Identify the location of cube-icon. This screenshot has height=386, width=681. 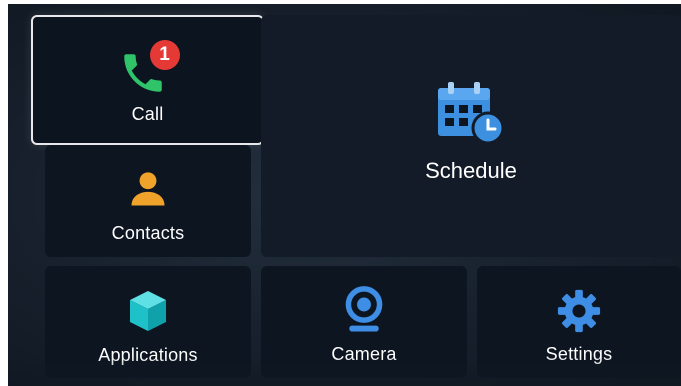
(148, 310).